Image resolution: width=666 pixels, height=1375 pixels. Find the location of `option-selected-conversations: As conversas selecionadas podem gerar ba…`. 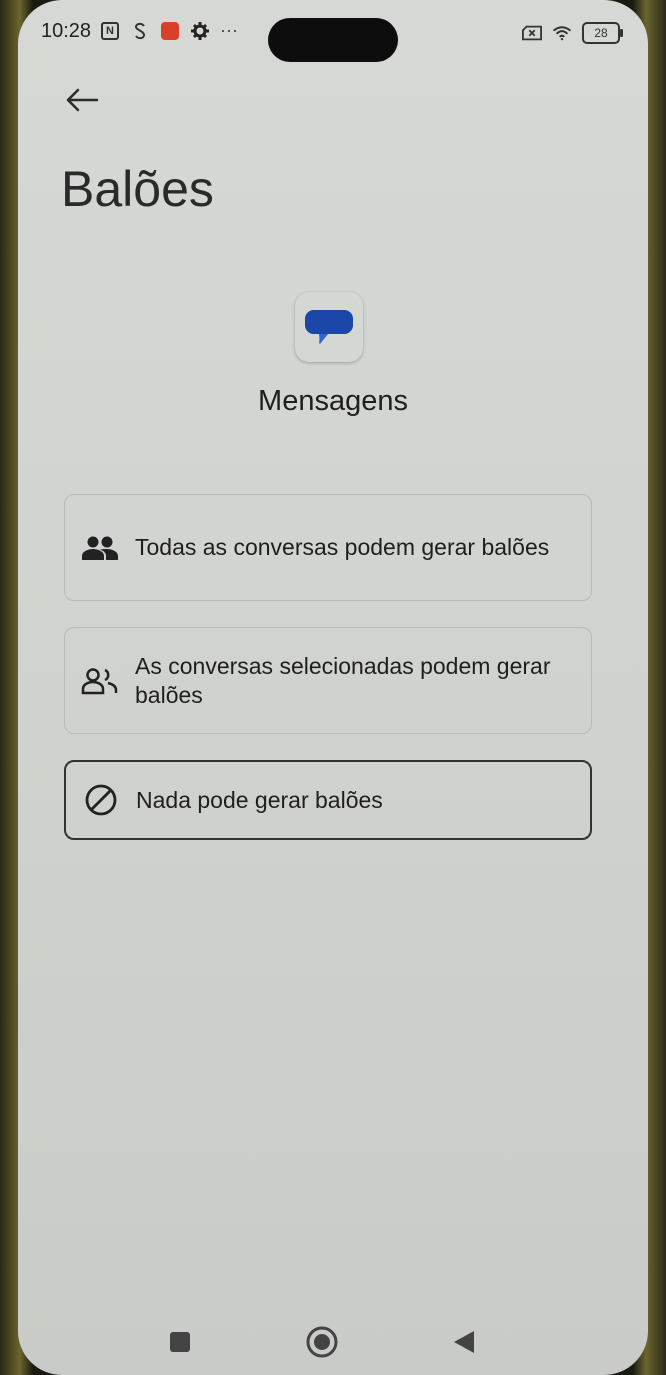

option-selected-conversations: As conversas selecionadas podem gerar ba… is located at coordinates (328, 680).